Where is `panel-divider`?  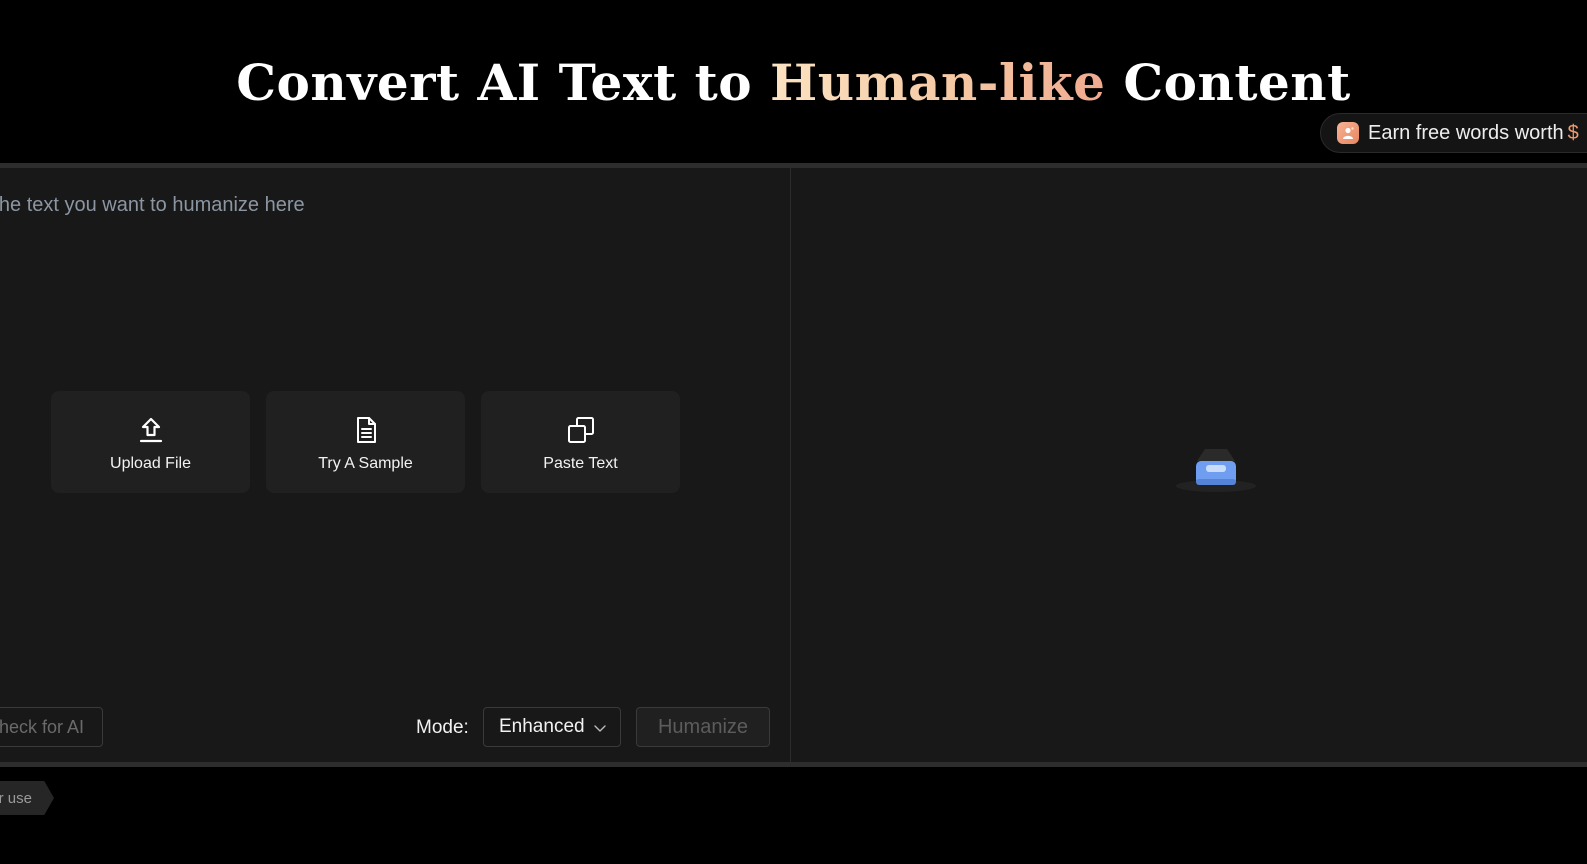
panel-divider is located at coordinates (790, 465).